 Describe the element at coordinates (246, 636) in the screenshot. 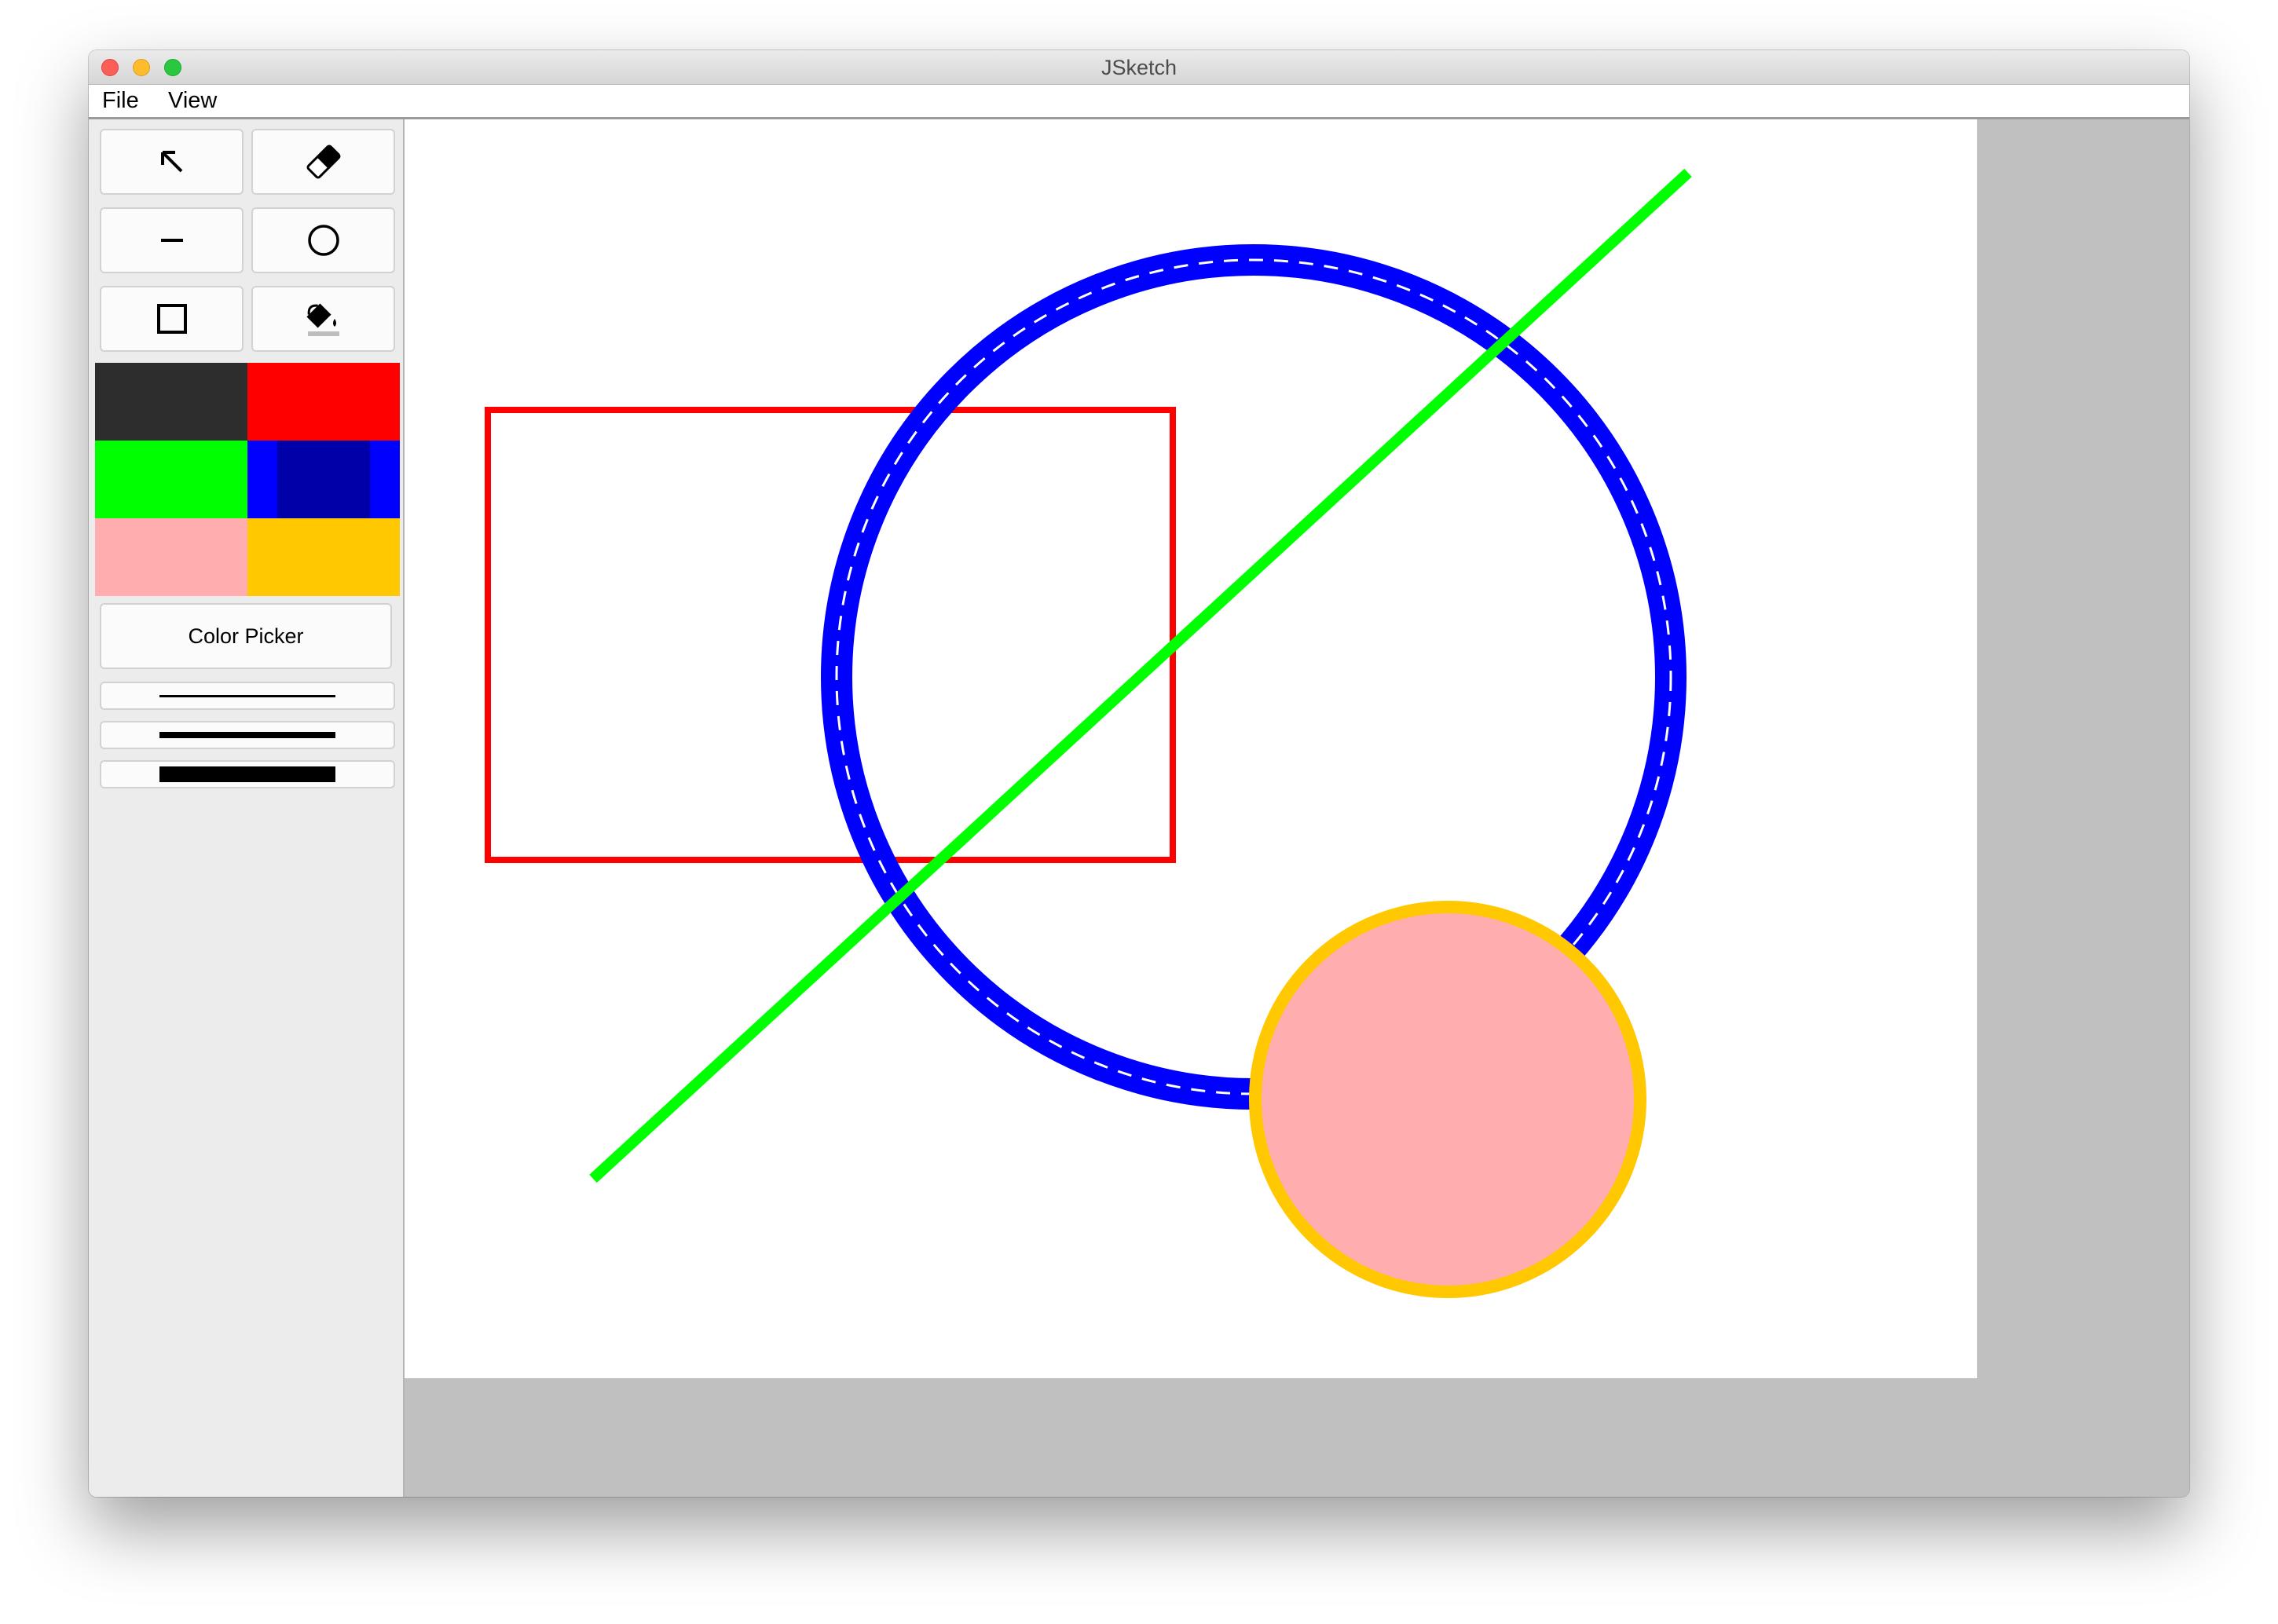

I see `color-picker-button: Color Picker` at that location.